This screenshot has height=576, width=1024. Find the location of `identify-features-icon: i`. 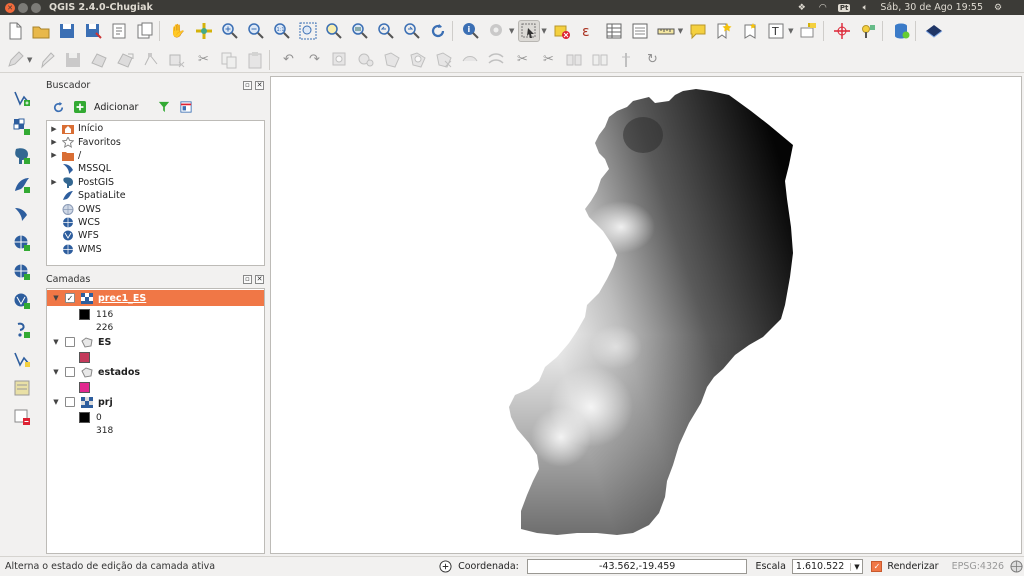

identify-features-icon: i is located at coordinates (471, 31).